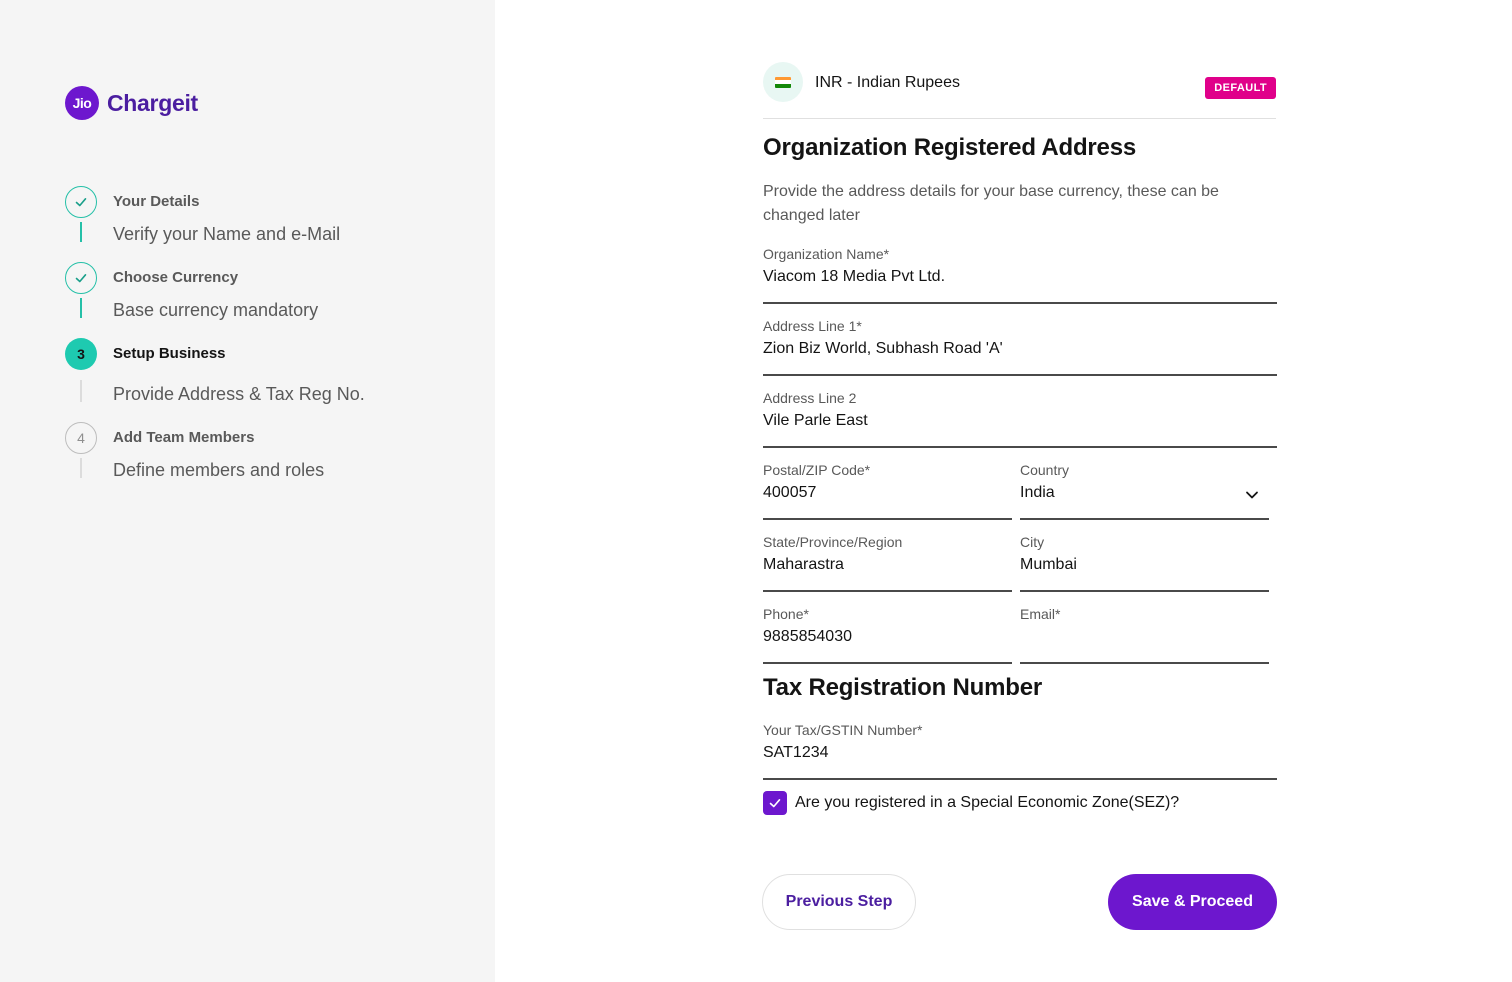 Image resolution: width=1512 pixels, height=982 pixels. I want to click on field-label: Address Line 2, so click(810, 398).